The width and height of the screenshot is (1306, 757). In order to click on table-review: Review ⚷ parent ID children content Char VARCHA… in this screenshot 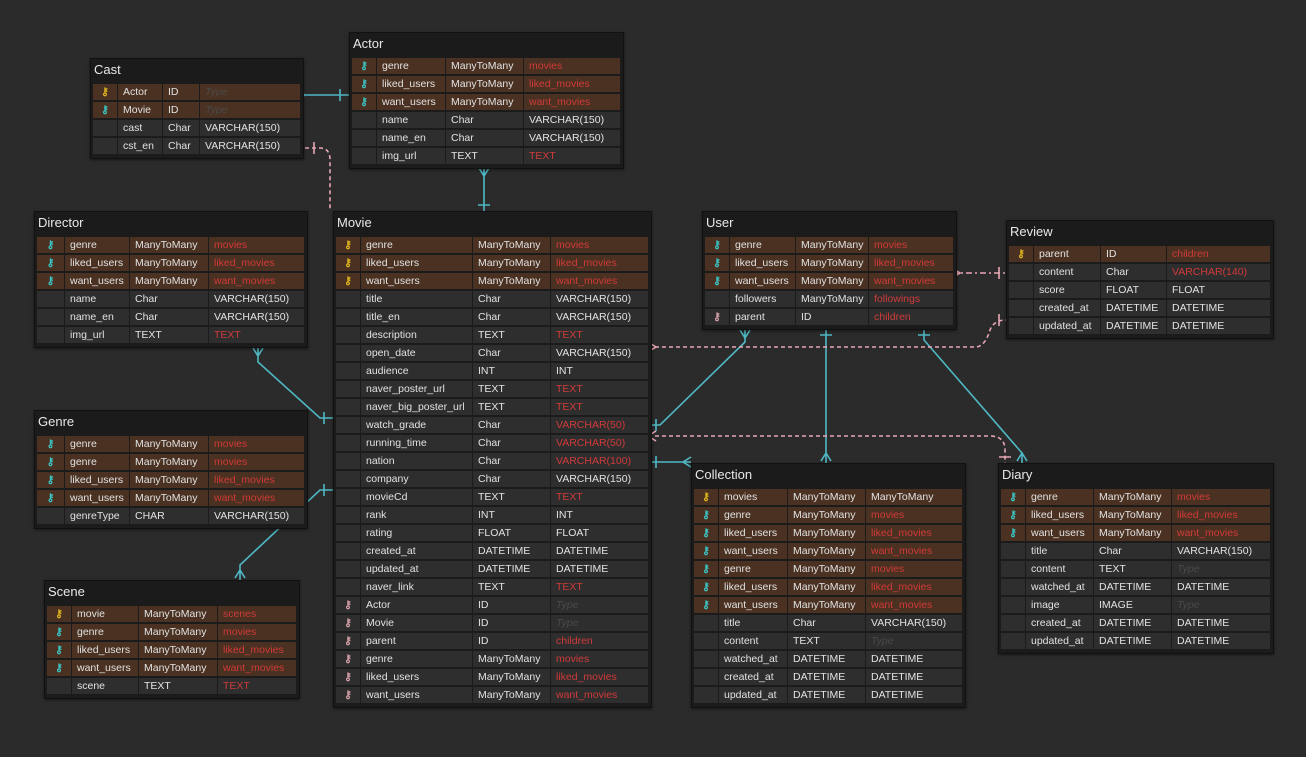, I will do `click(1140, 279)`.